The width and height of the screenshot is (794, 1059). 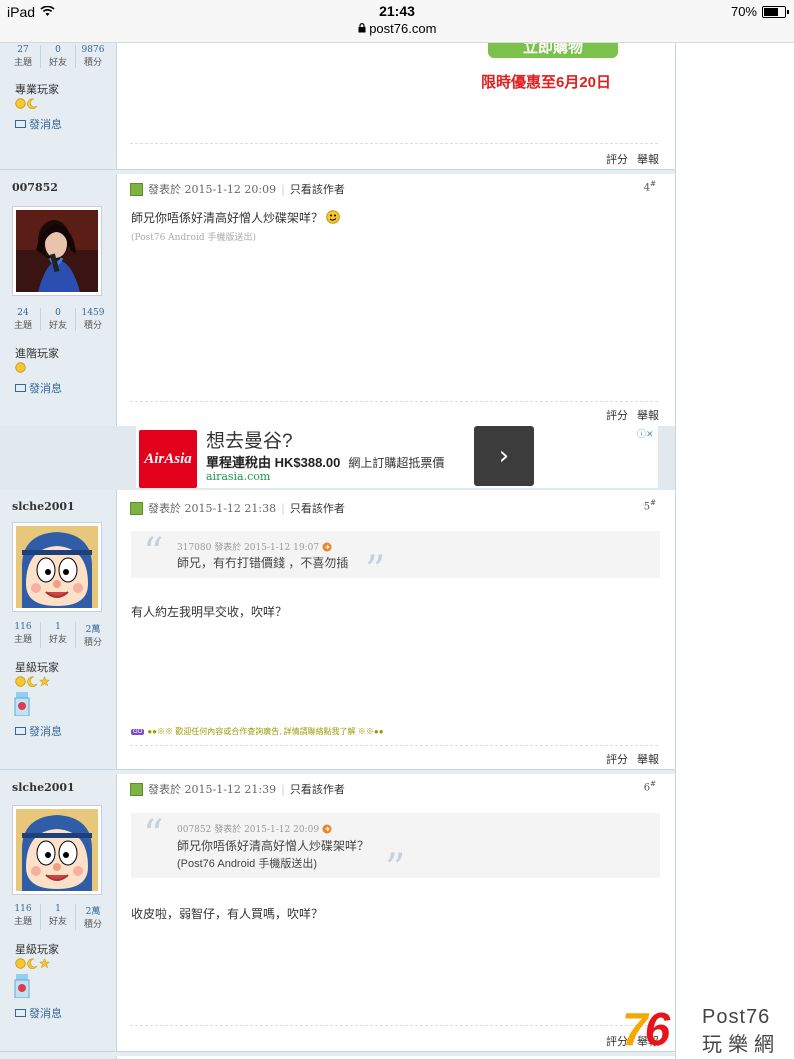 I want to click on watermark-name: 玩樂網, so click(x=741, y=1045).